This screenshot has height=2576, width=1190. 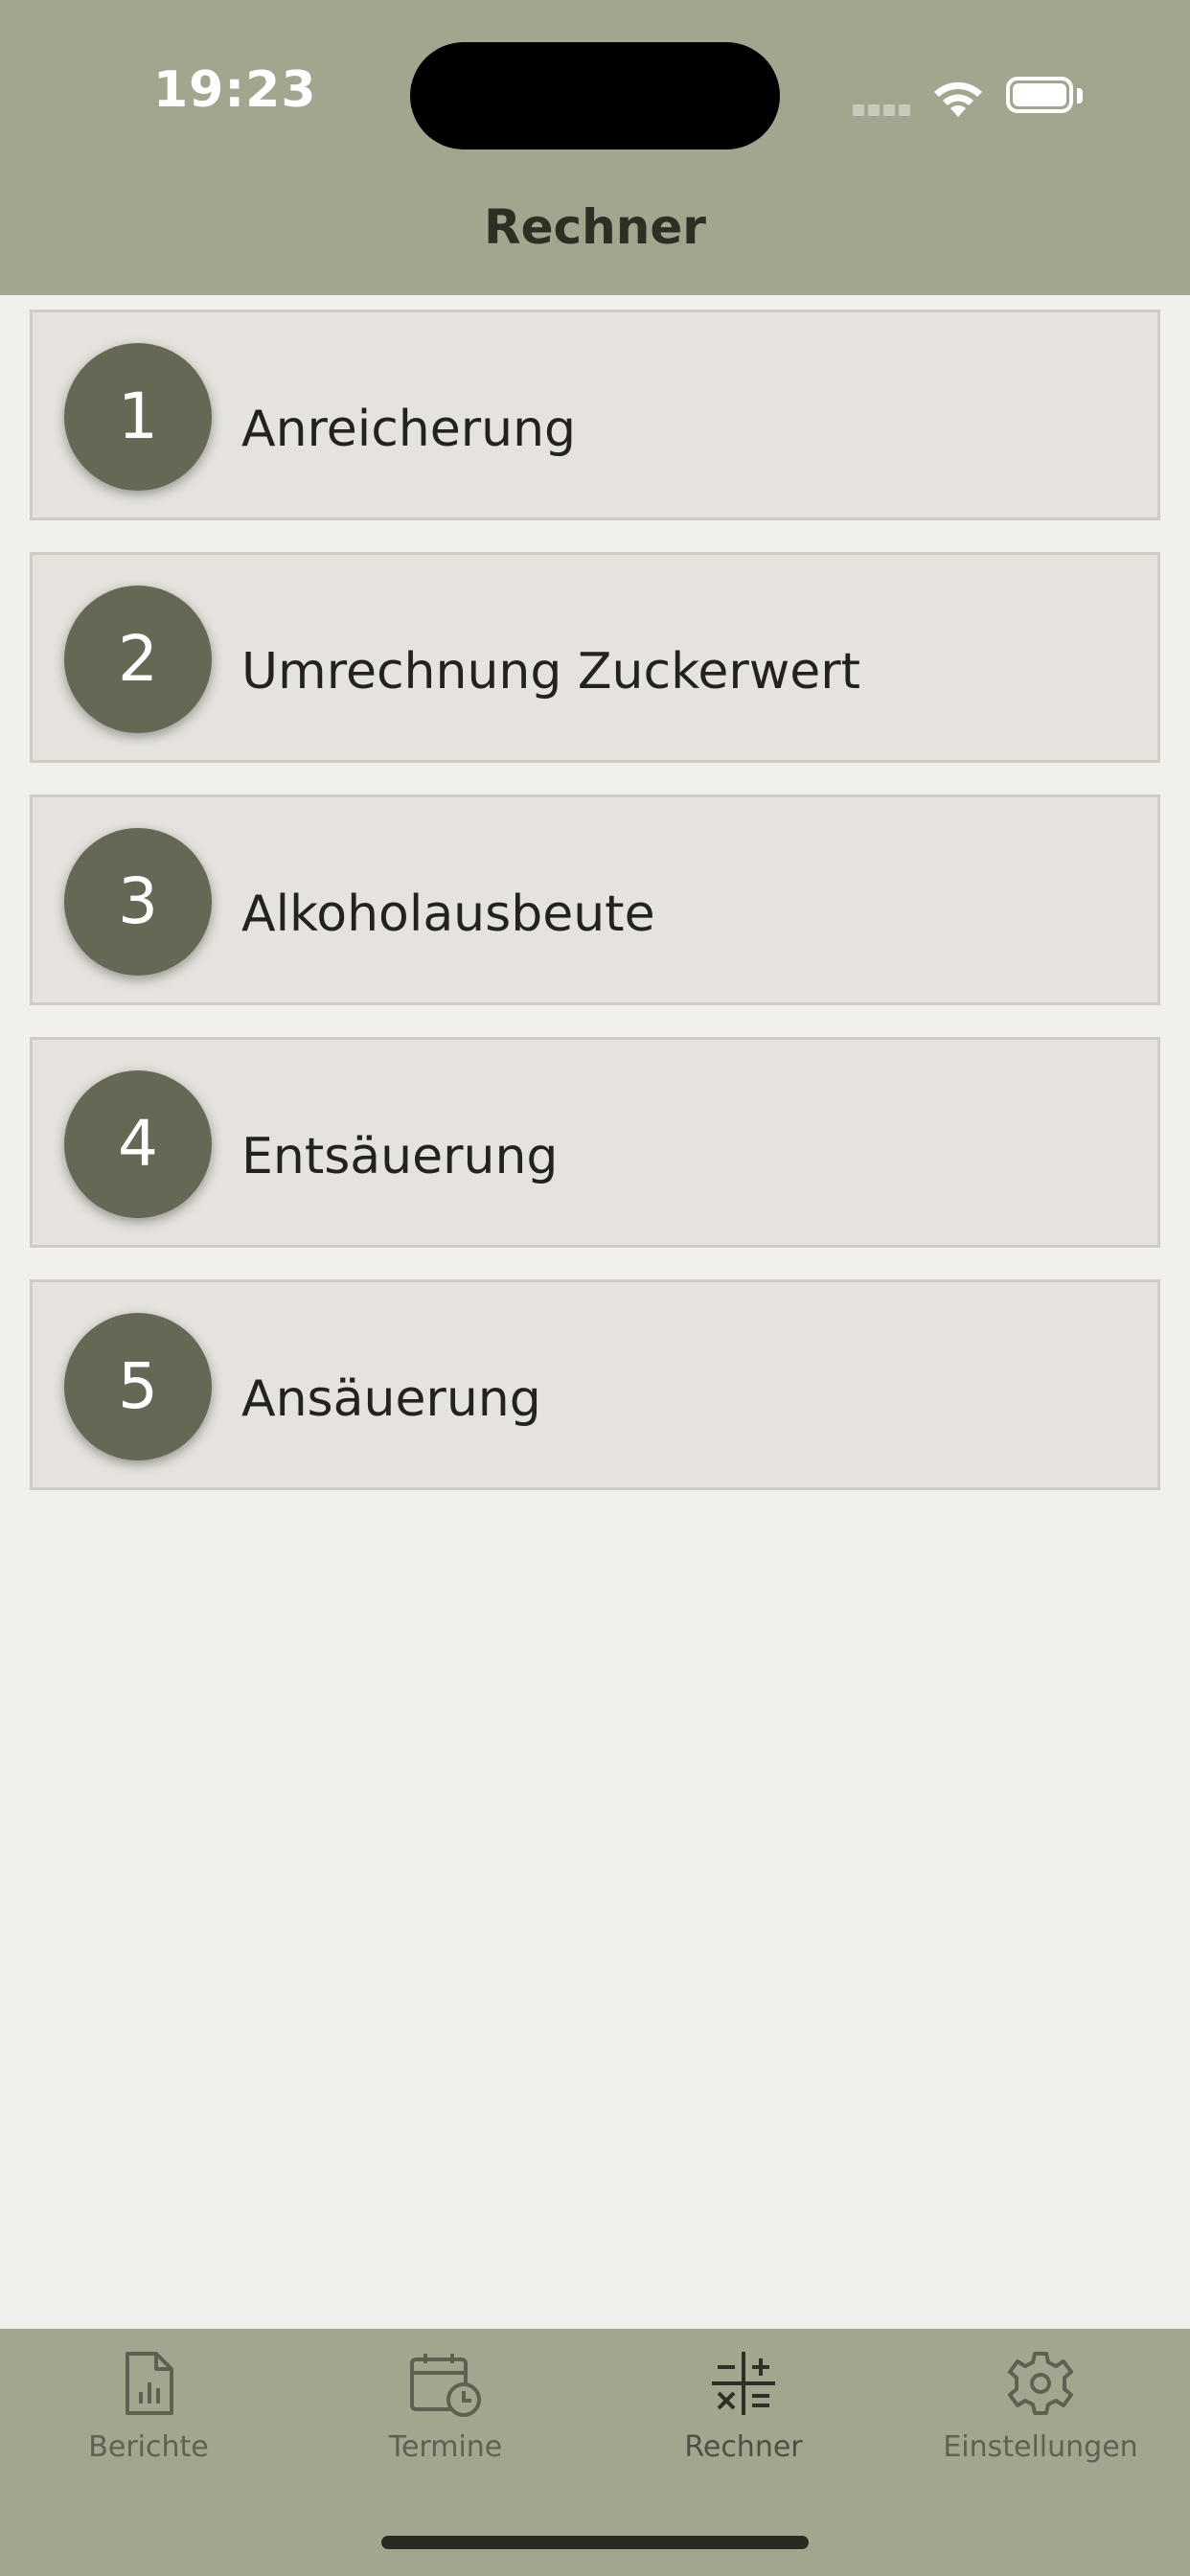 What do you see at coordinates (448, 914) in the screenshot?
I see `calculator-label: Alkoholausbeute` at bounding box center [448, 914].